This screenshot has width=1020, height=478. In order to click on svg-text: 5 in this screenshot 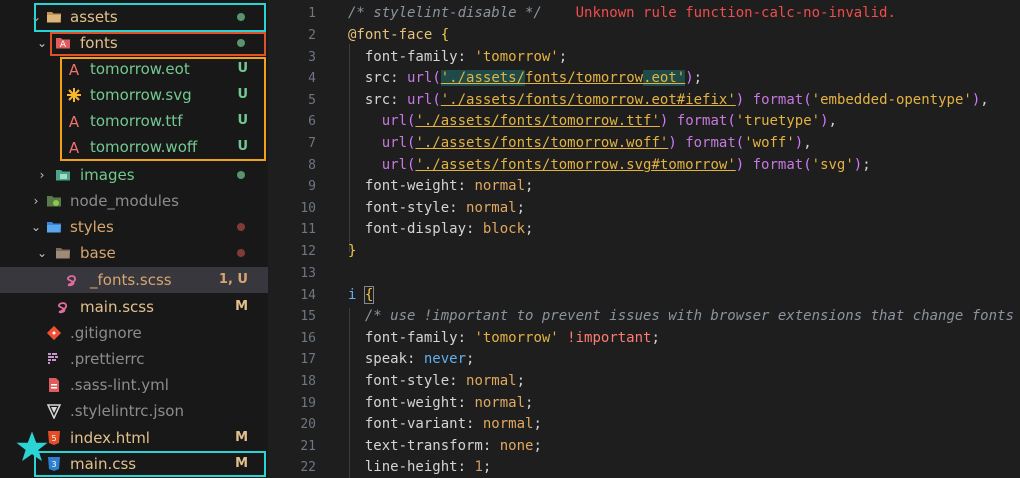, I will do `click(53, 438)`.